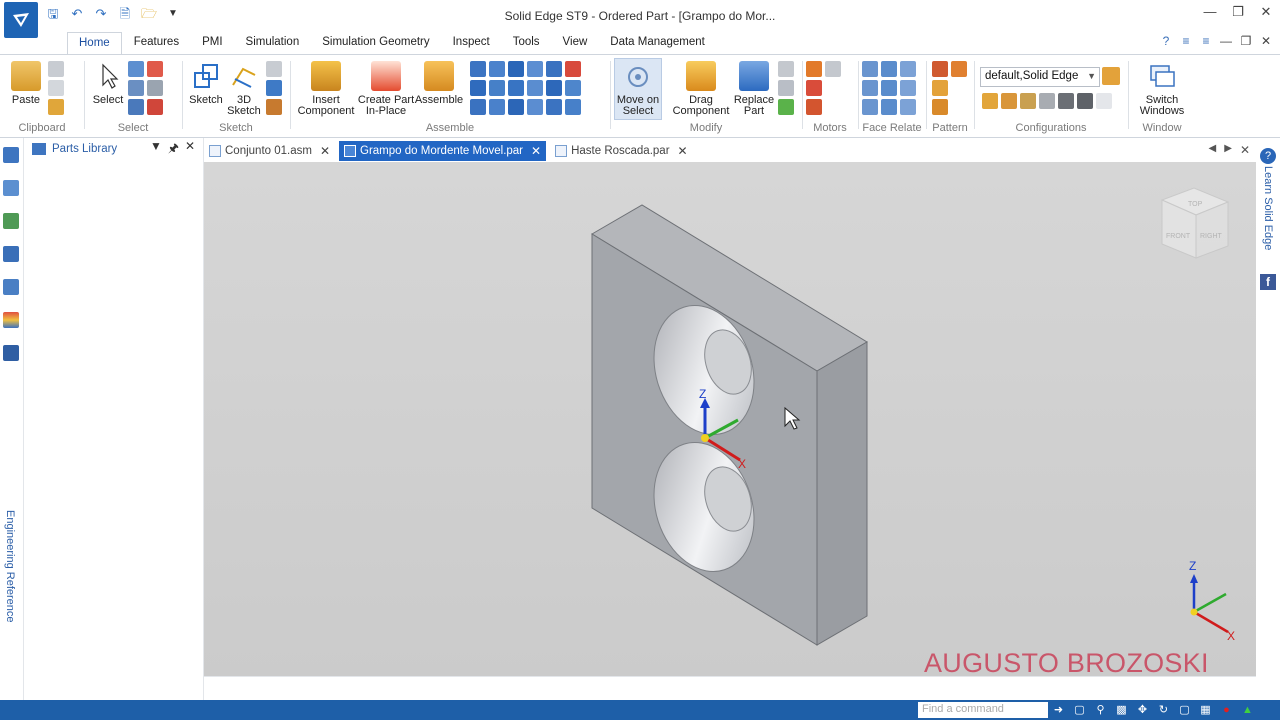 The width and height of the screenshot is (1280, 720). Describe the element at coordinates (56, 107) in the screenshot. I see `format-painter-icon` at that location.